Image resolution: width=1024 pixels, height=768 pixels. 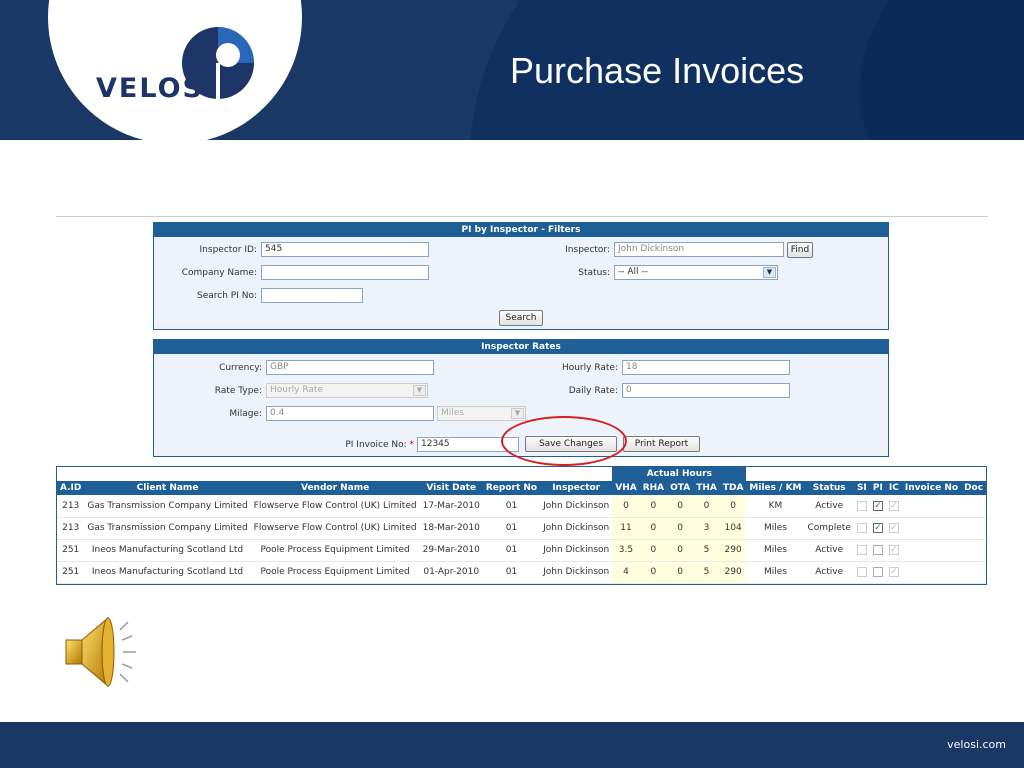 What do you see at coordinates (71, 488) in the screenshot?
I see `column-header: A.ID` at bounding box center [71, 488].